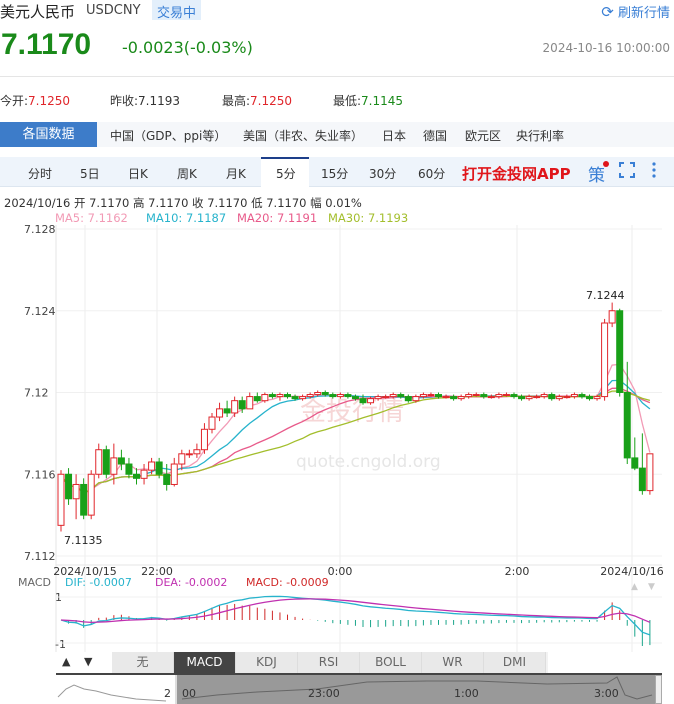  I want to click on tab-none: 无, so click(143, 662).